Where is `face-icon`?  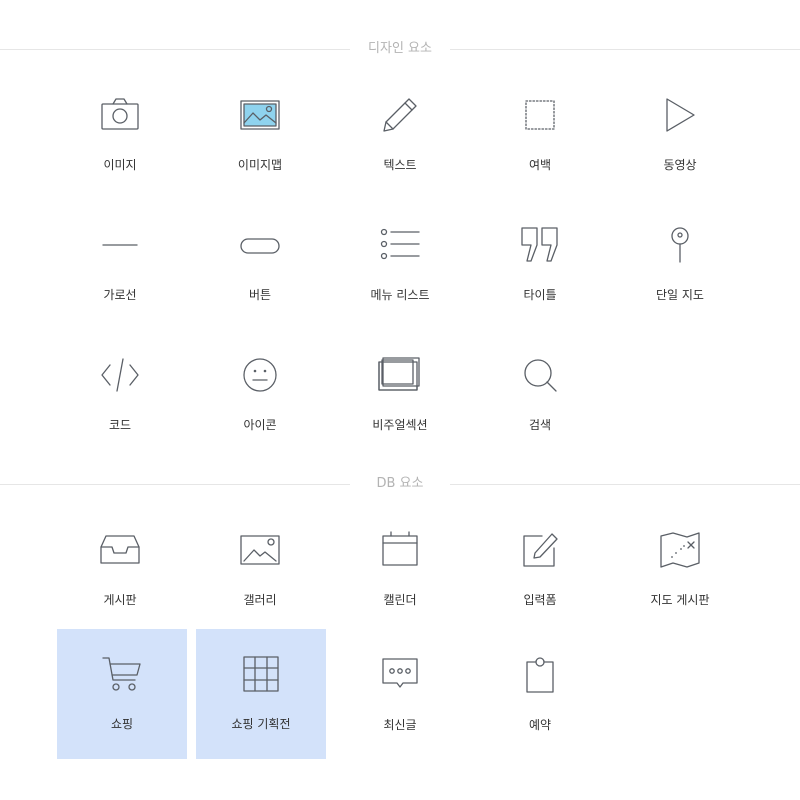 face-icon is located at coordinates (260, 375).